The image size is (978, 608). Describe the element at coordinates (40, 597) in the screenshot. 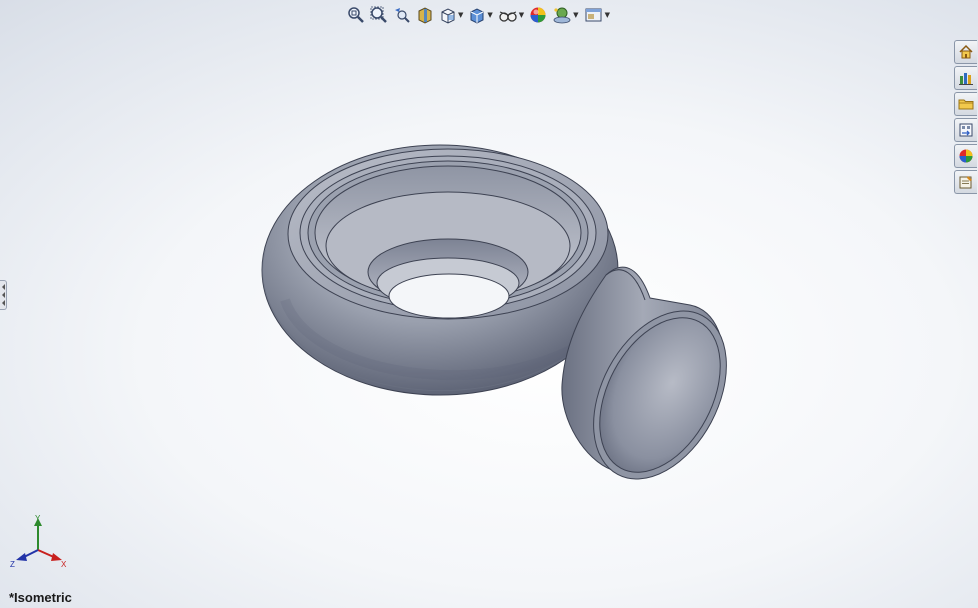

I see `view-orientation-label: *Isometric` at that location.